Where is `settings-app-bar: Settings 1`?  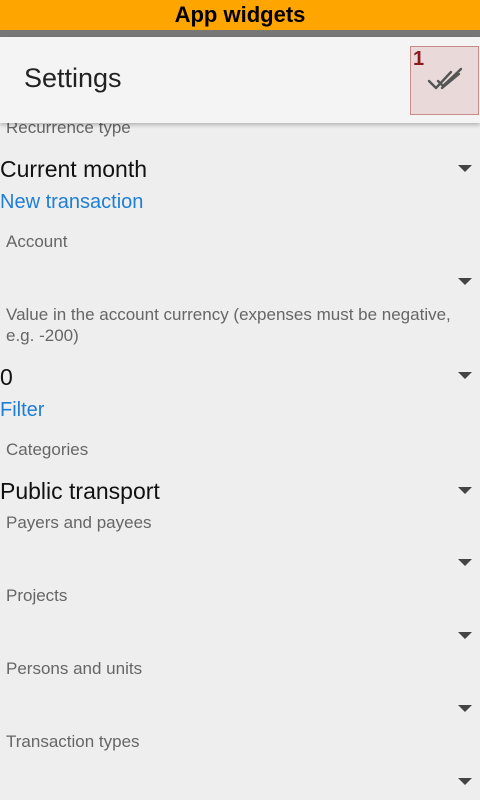
settings-app-bar: Settings 1 is located at coordinates (240, 80).